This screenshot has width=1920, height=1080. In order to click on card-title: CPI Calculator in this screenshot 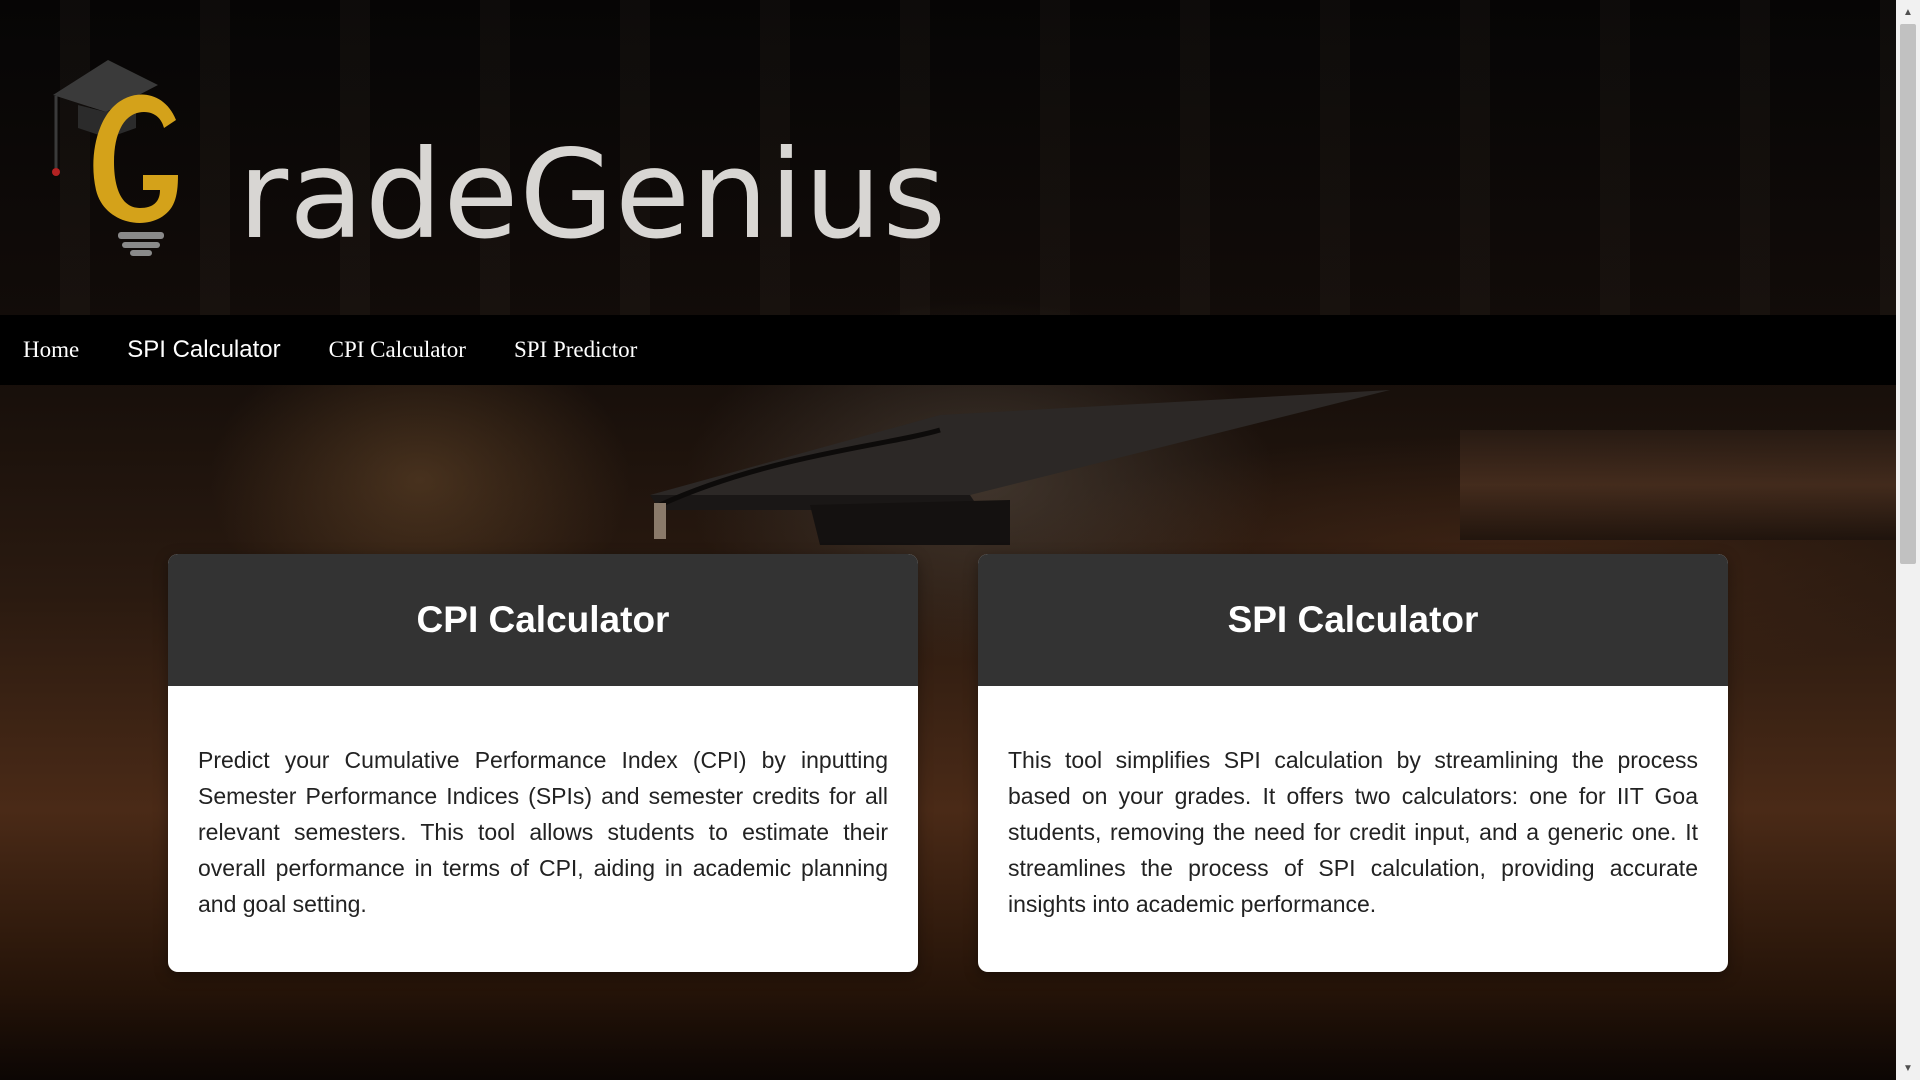, I will do `click(543, 619)`.